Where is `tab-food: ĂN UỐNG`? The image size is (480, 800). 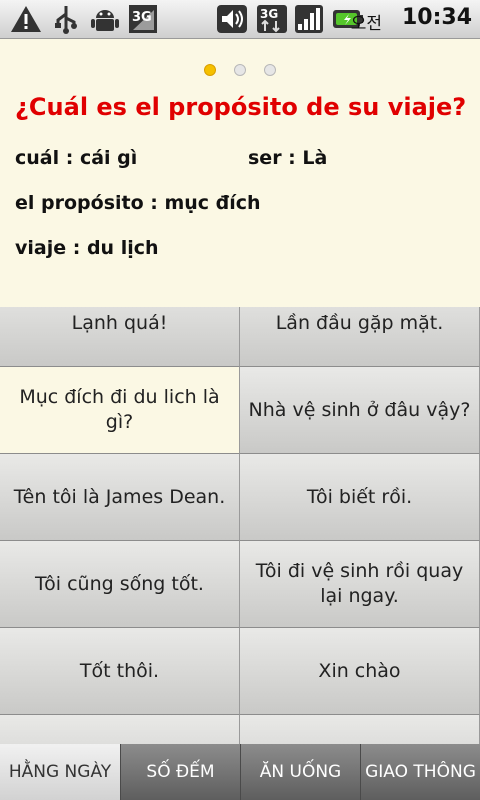
tab-food: ĂN UỐNG is located at coordinates (300, 772).